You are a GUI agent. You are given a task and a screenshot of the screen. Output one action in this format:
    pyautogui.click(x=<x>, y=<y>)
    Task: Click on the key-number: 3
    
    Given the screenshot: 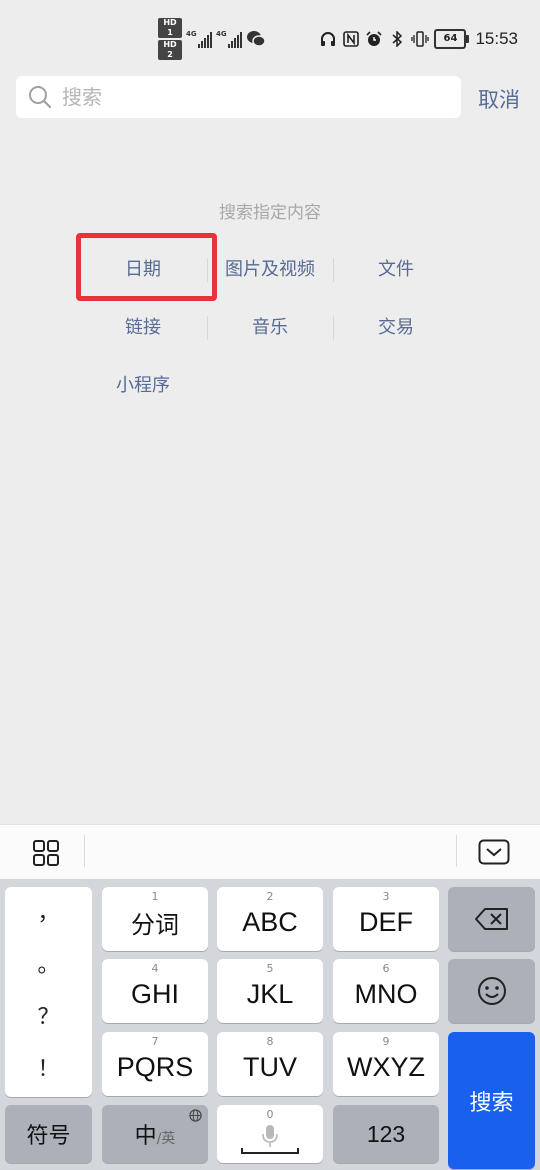 What is the action you would take?
    pyautogui.click(x=386, y=896)
    